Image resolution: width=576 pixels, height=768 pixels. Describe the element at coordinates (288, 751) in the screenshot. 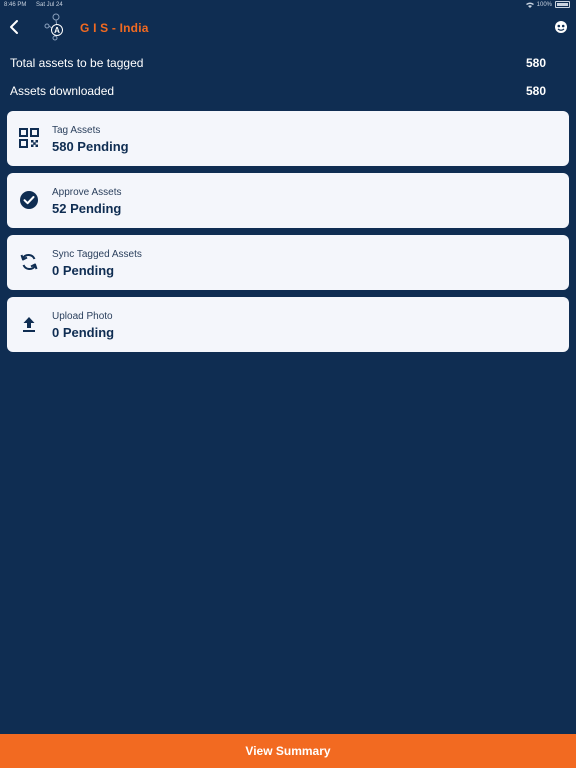

I see `view-summary-button: View Summary` at that location.